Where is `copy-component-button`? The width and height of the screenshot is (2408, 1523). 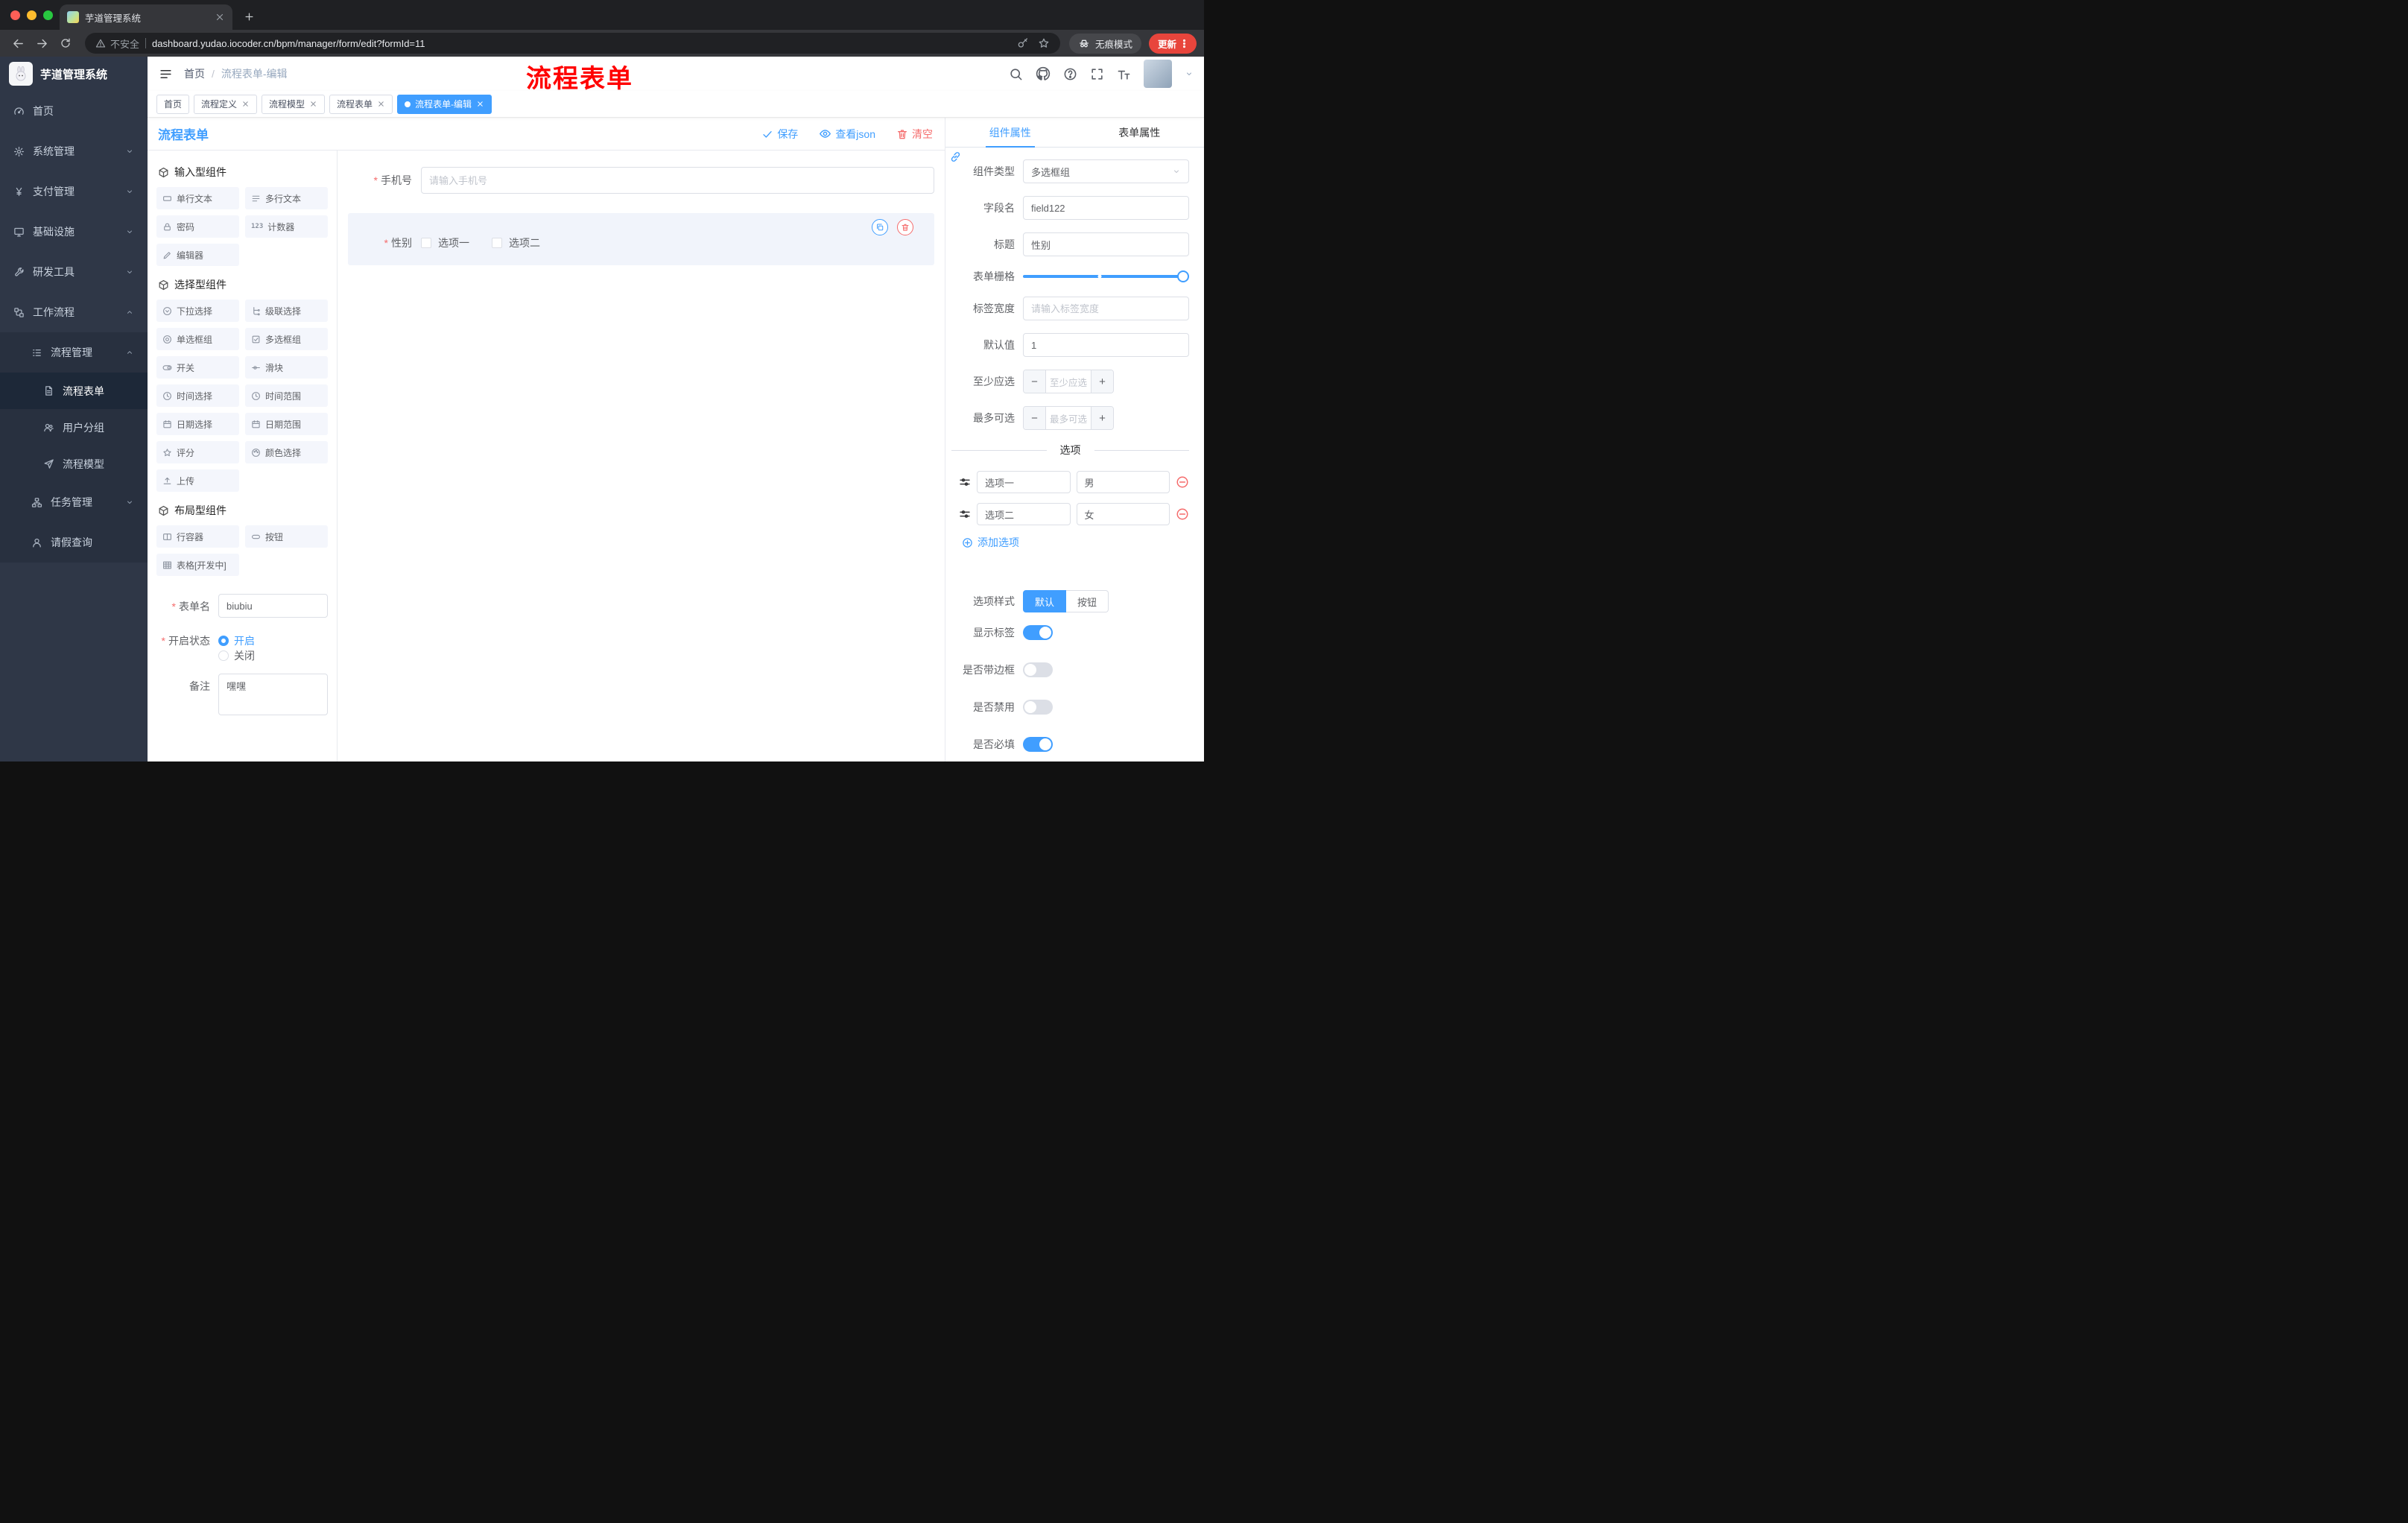 copy-component-button is located at coordinates (880, 227).